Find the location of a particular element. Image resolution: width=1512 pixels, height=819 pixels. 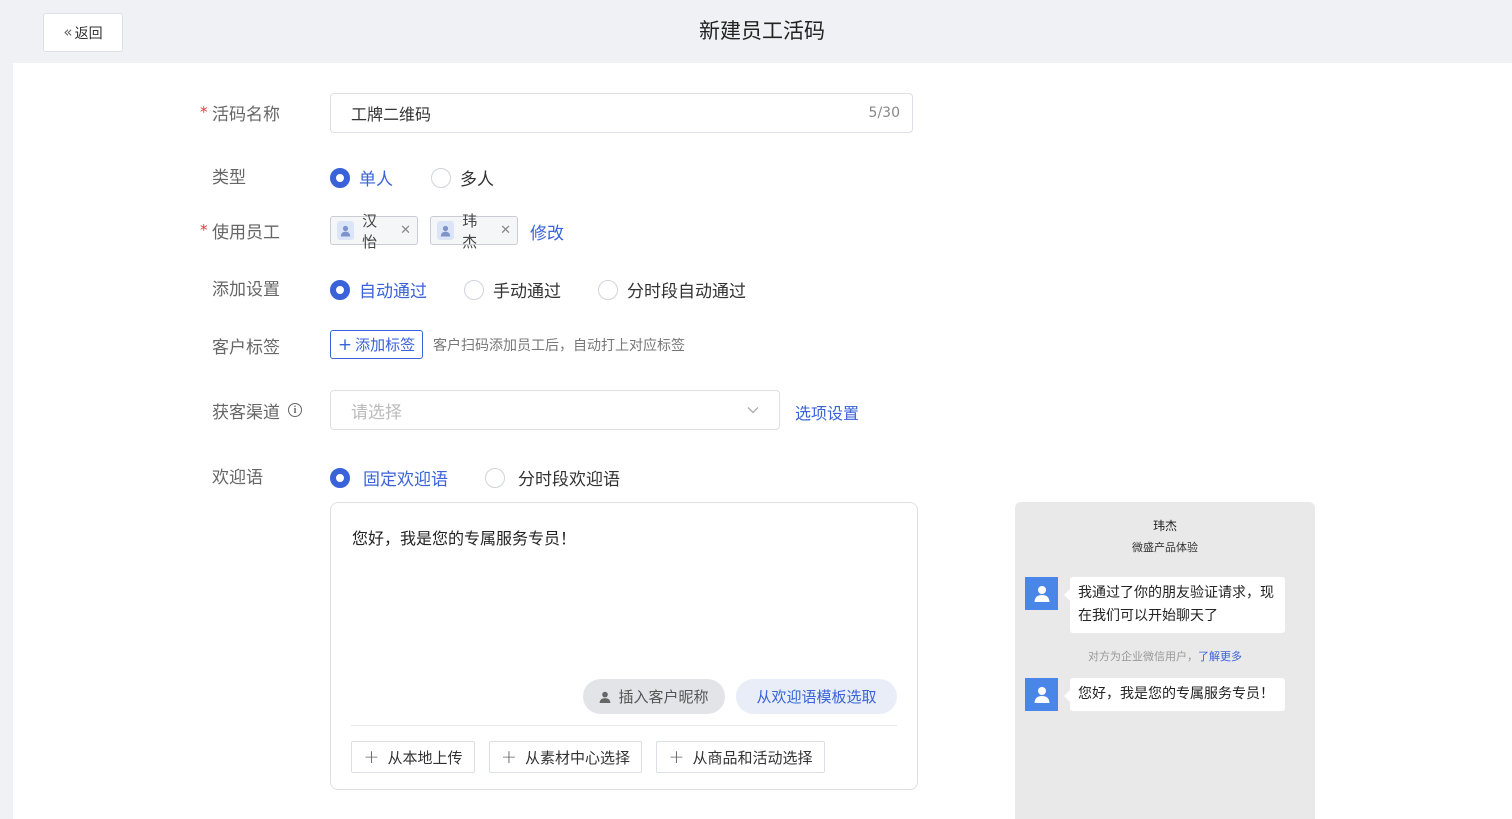

channel-settings-link: 选项设置 is located at coordinates (827, 412).